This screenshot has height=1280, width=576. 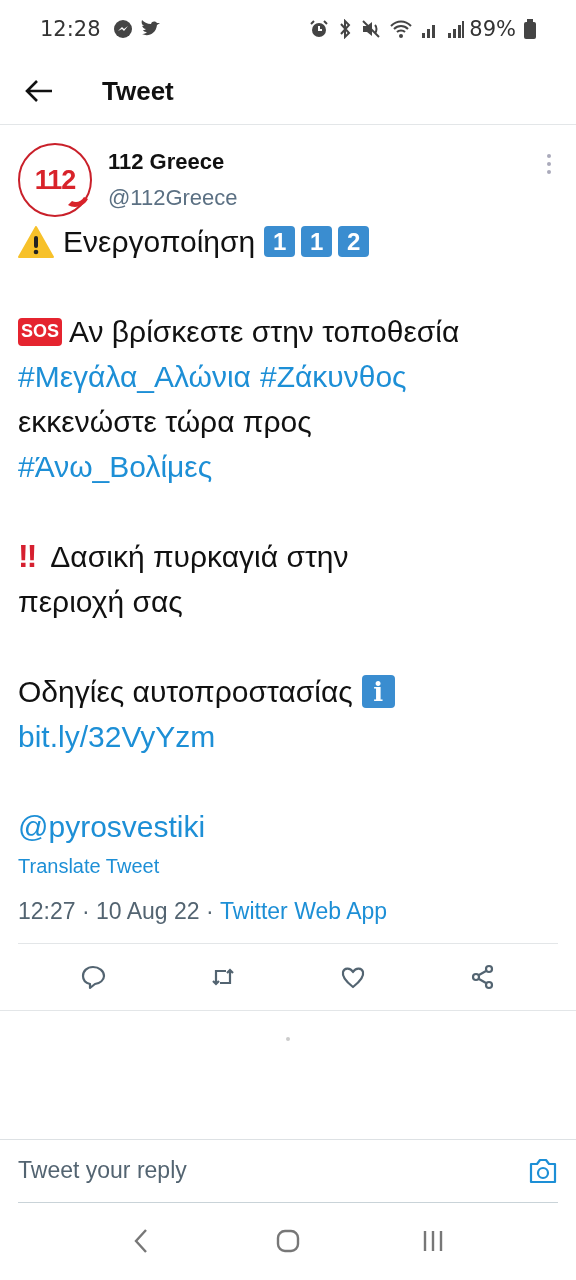 I want to click on tweet-text: εκκενώστε τώρα προς, so click(x=165, y=421).